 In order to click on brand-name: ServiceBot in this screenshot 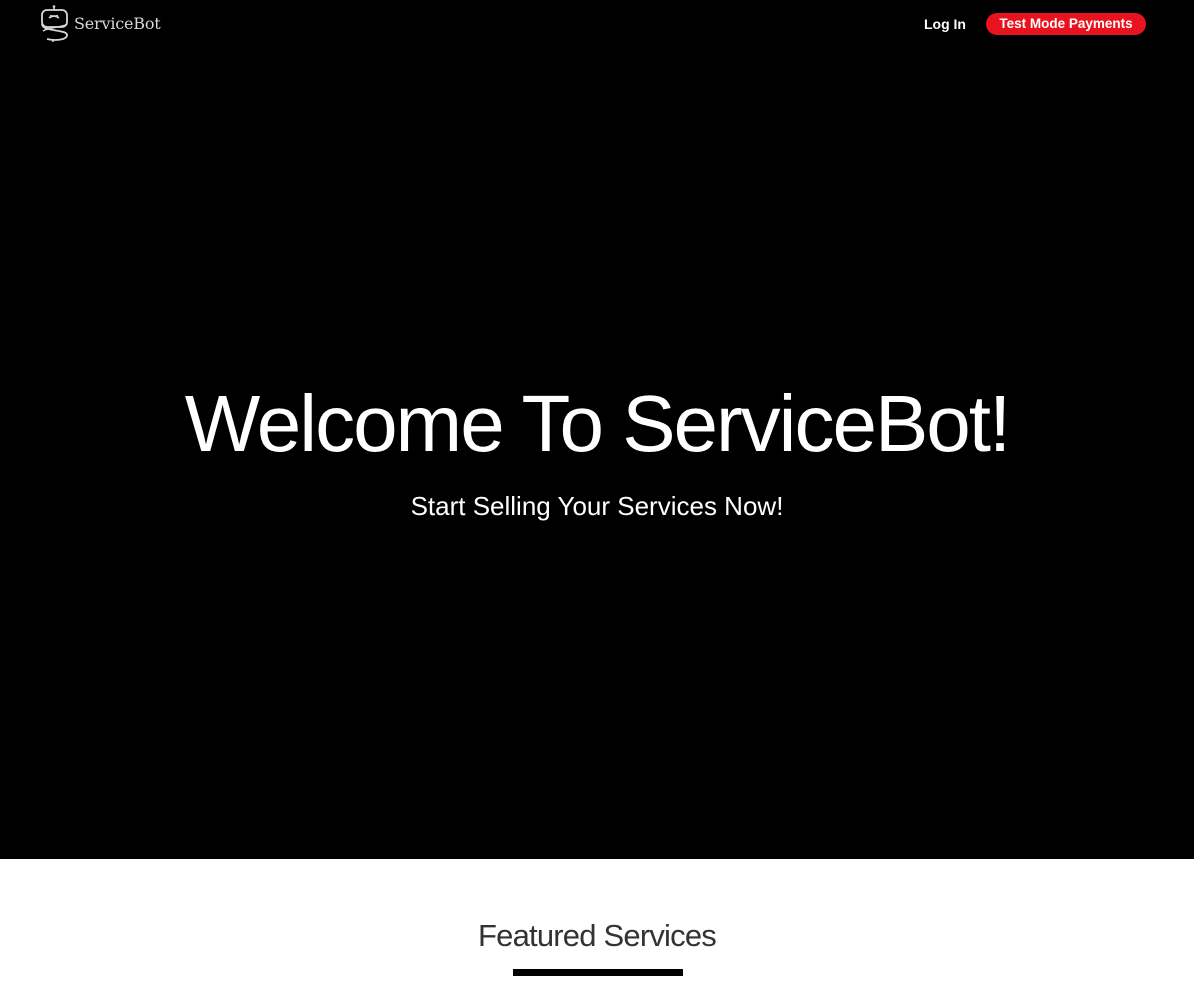, I will do `click(117, 23)`.